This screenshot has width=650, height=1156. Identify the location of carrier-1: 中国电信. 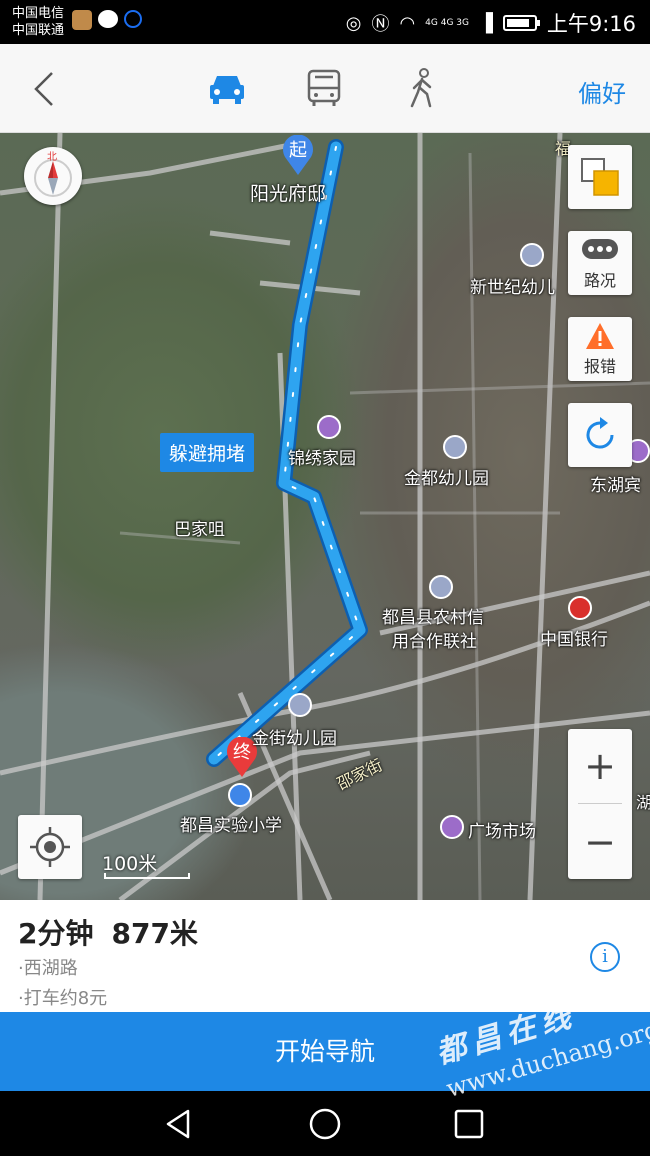
(38, 13).